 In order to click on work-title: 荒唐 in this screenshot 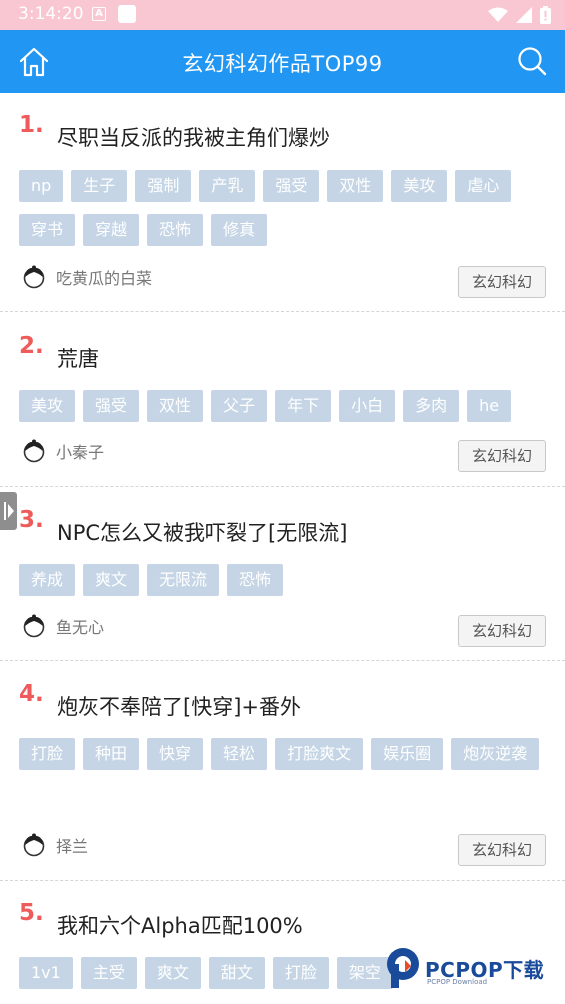, I will do `click(78, 358)`.